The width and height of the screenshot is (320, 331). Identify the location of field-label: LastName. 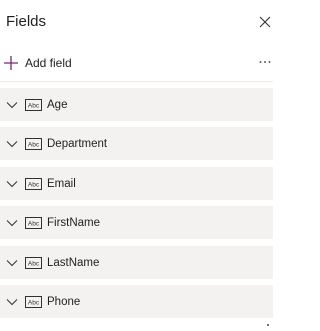
(73, 262).